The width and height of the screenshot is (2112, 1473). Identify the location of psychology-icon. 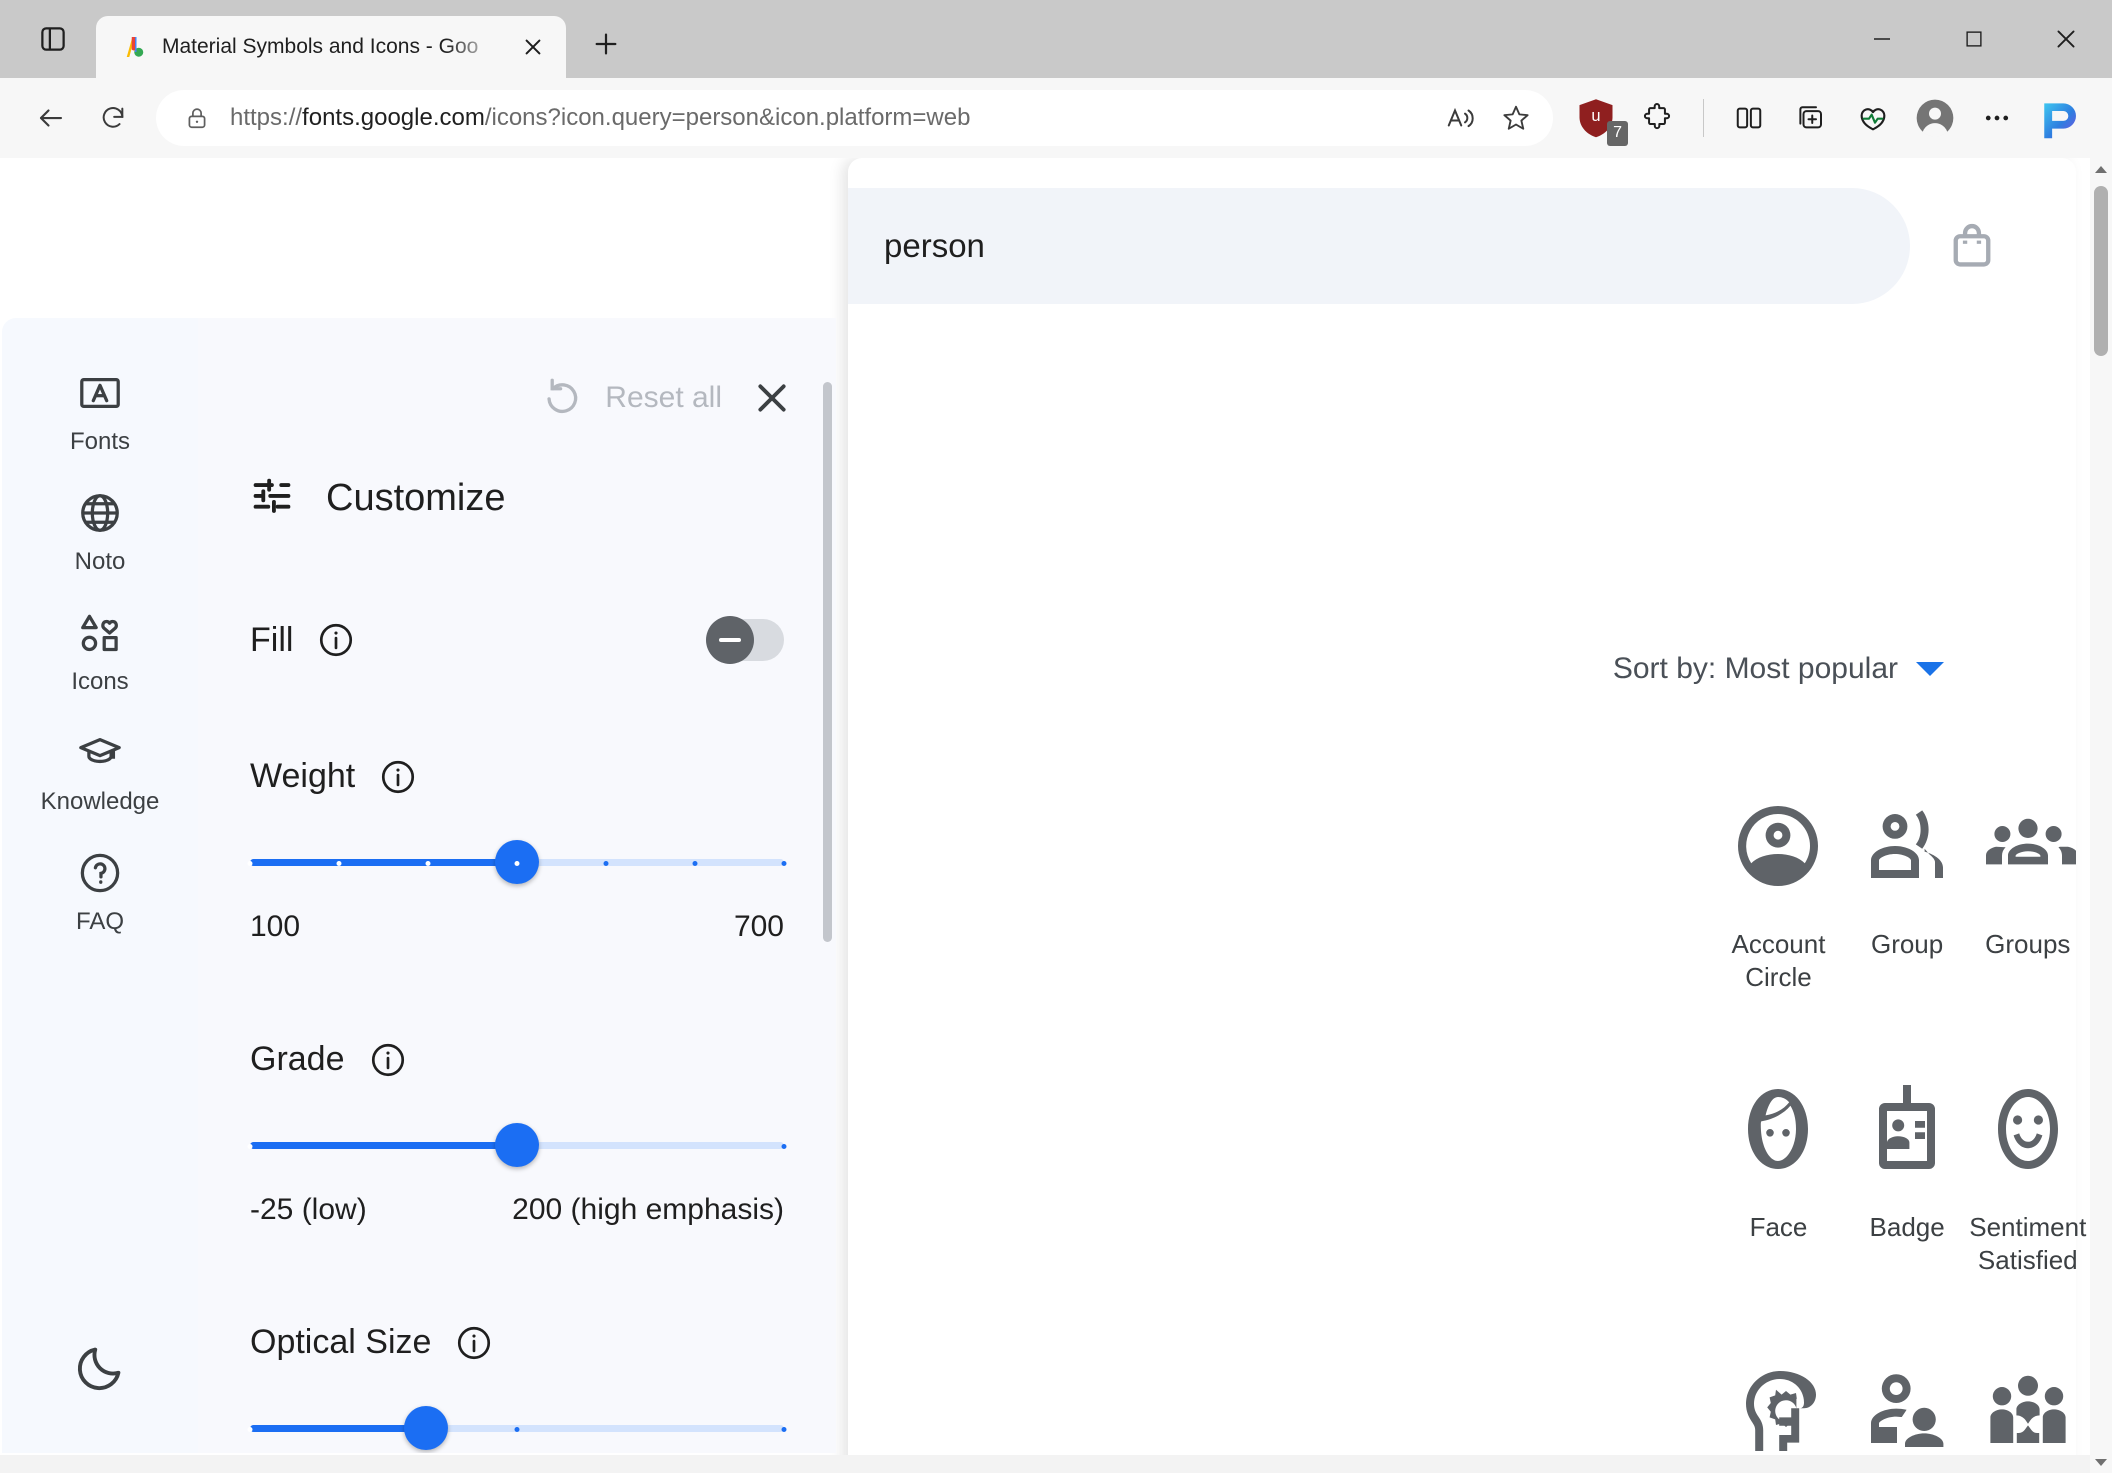
(1778, 1411).